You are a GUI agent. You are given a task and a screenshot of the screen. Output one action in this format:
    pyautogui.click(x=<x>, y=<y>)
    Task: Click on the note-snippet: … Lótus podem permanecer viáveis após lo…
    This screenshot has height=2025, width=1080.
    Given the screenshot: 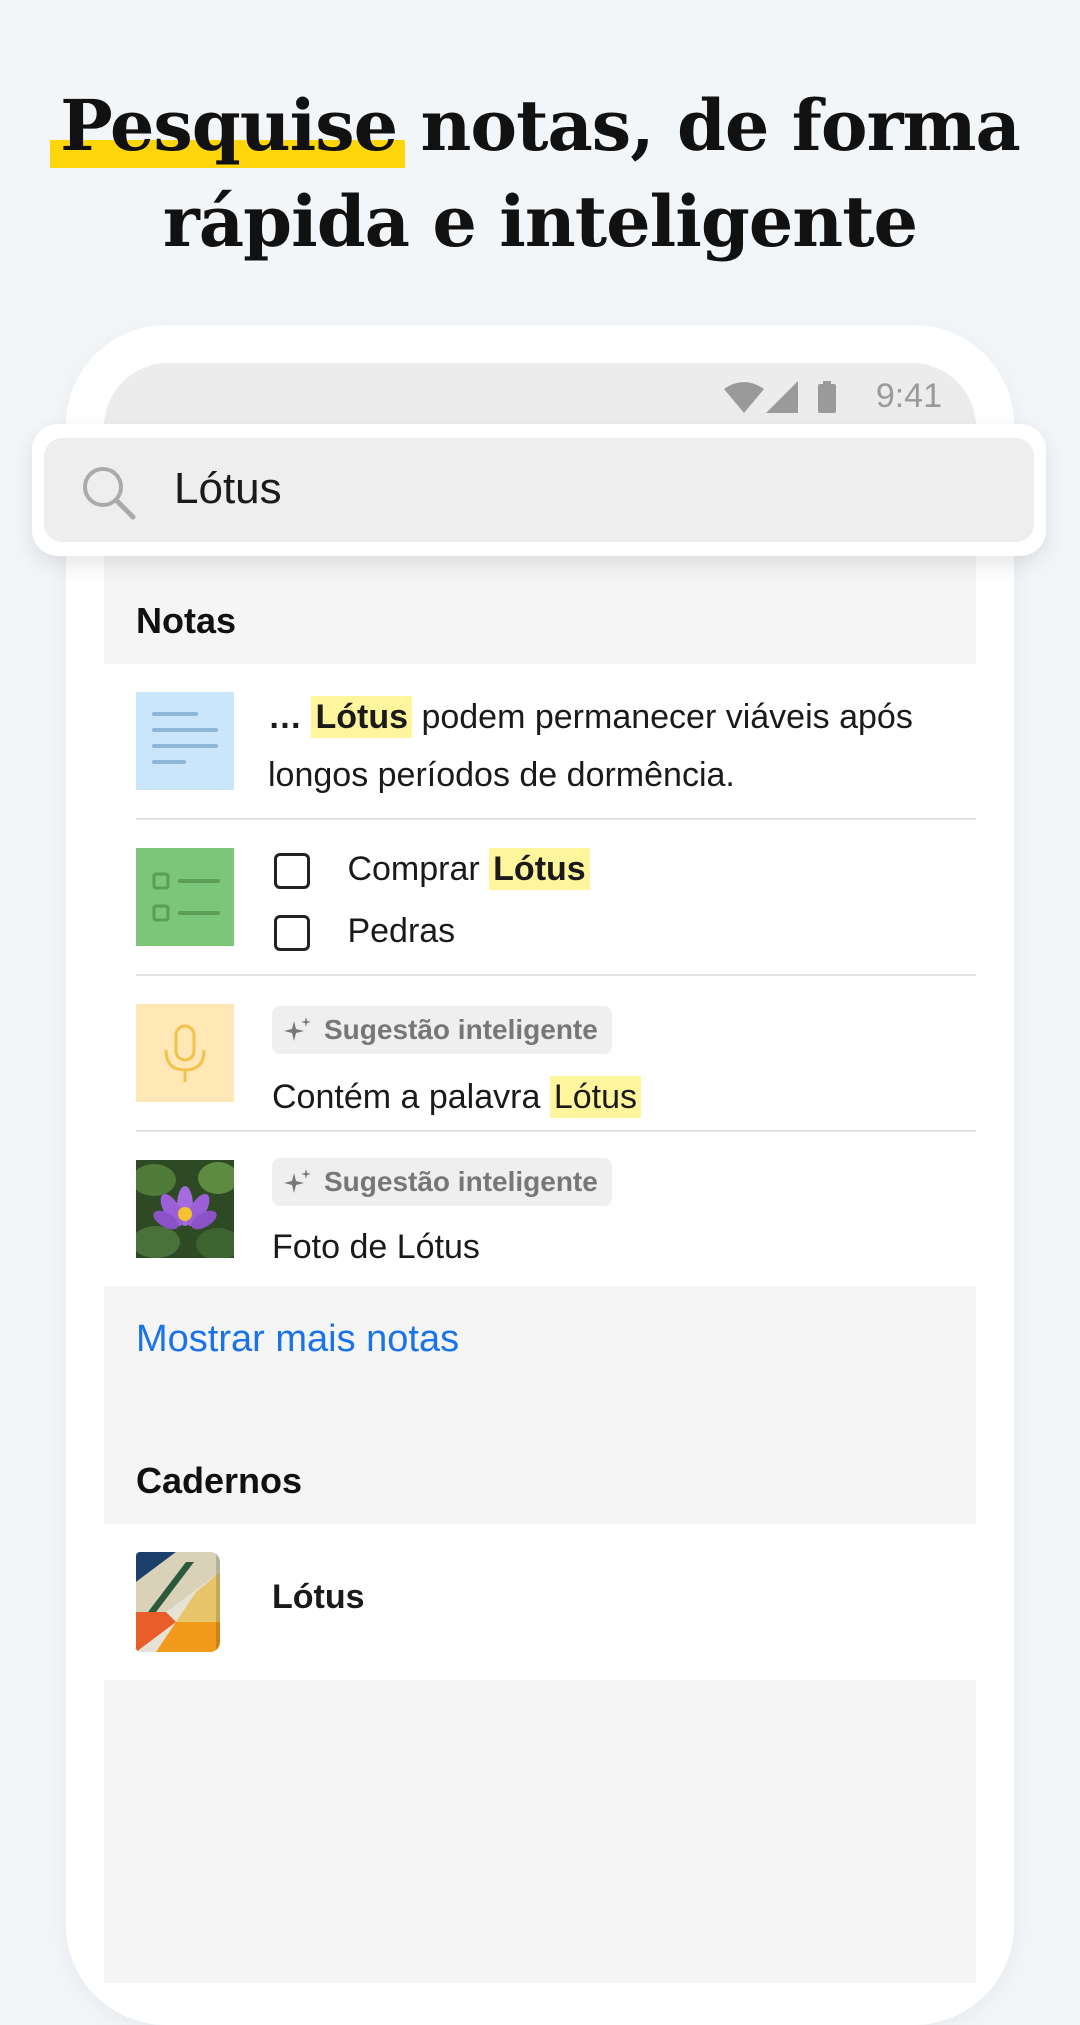 What is the action you would take?
    pyautogui.click(x=590, y=746)
    